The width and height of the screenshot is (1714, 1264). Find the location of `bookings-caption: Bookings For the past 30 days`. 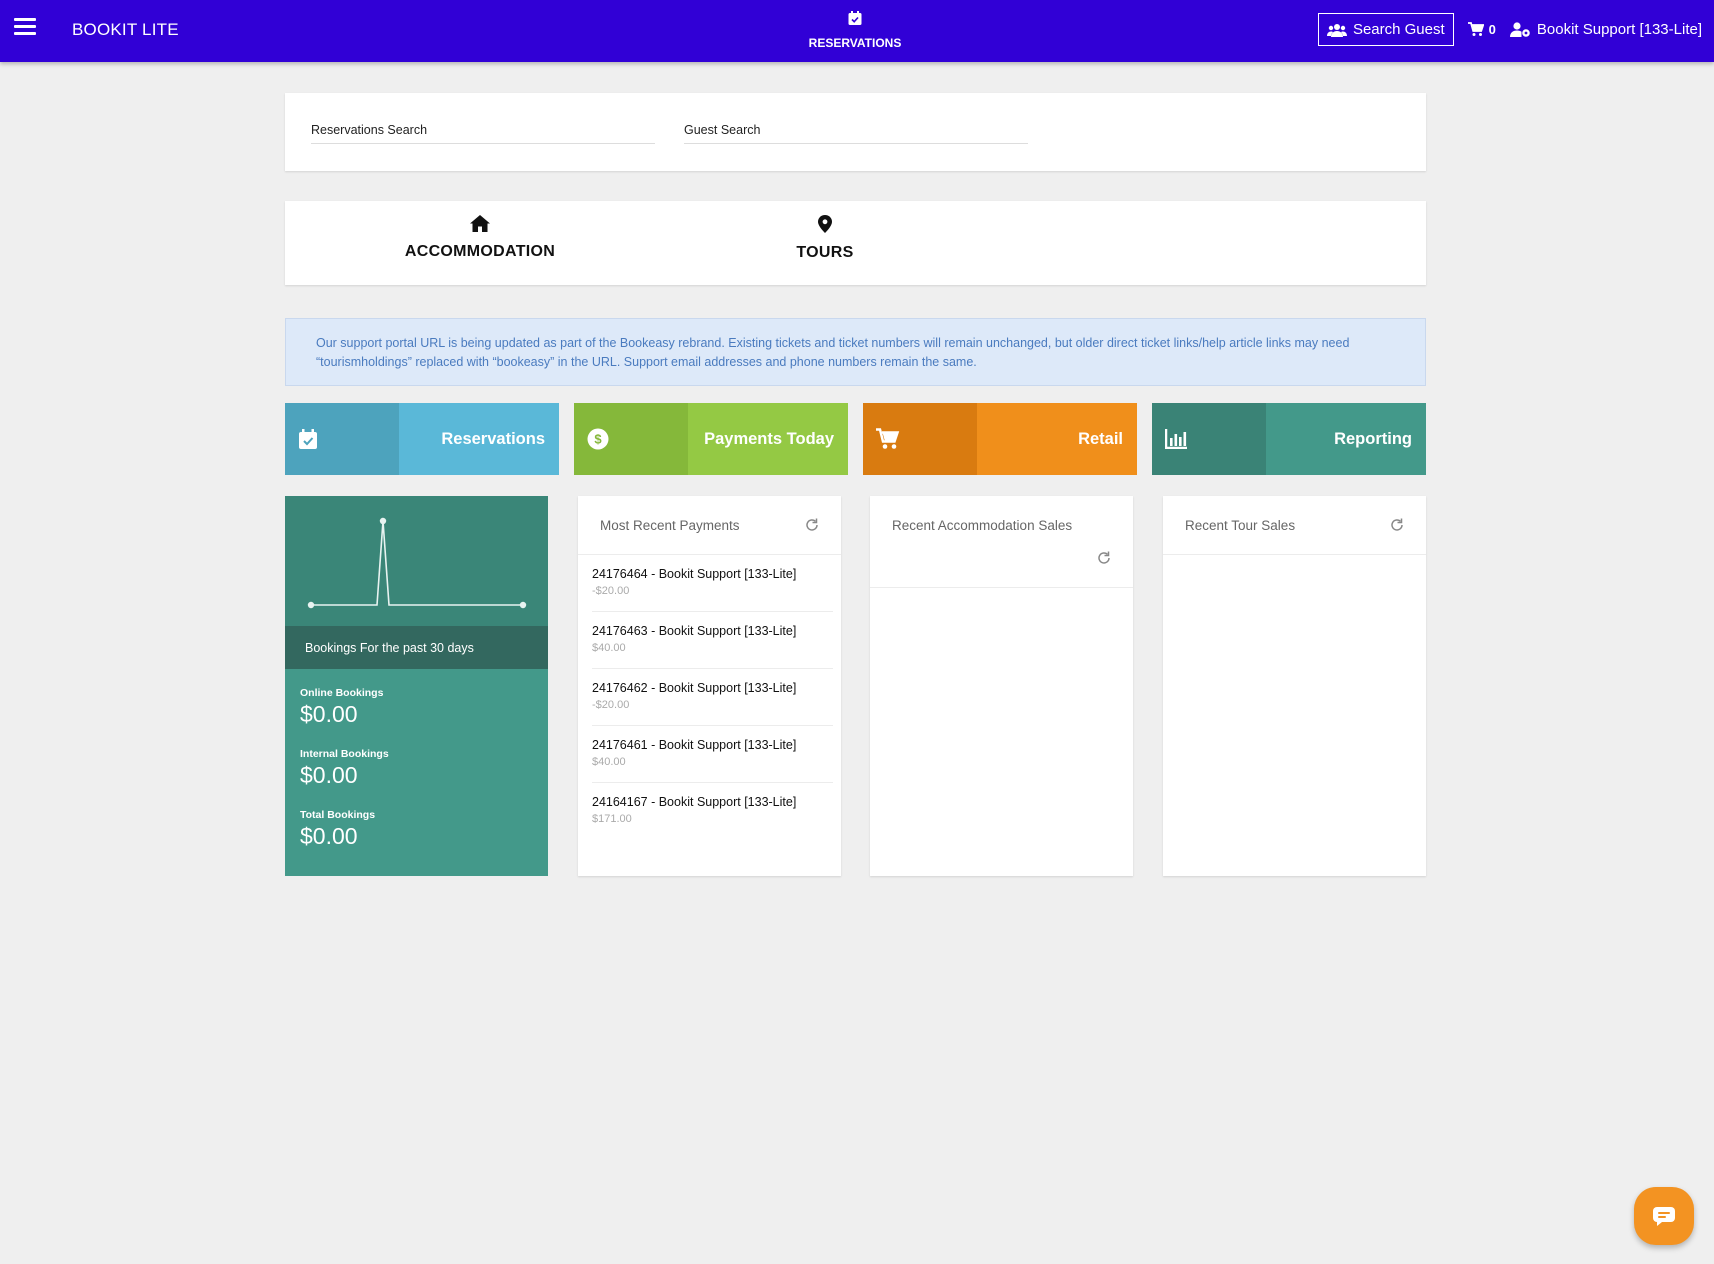

bookings-caption: Bookings For the past 30 days is located at coordinates (416, 647).